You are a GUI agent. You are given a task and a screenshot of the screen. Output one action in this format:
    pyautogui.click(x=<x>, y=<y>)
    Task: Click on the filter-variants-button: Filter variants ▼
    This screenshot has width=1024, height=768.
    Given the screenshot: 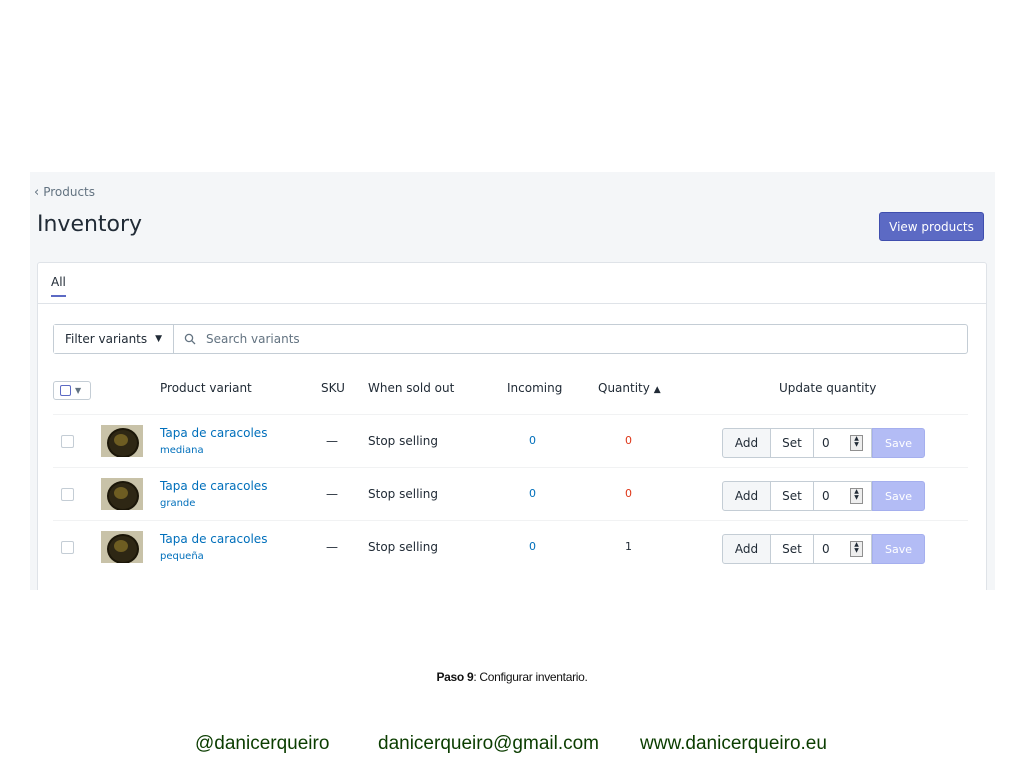 What is the action you would take?
    pyautogui.click(x=114, y=339)
    